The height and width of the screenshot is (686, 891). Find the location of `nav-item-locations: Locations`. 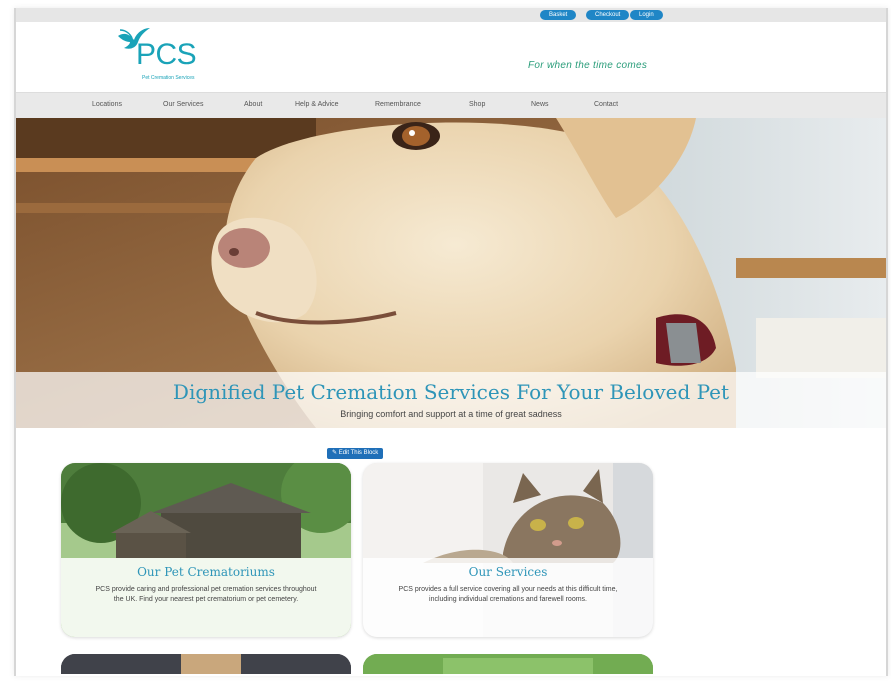

nav-item-locations: Locations is located at coordinates (107, 104).